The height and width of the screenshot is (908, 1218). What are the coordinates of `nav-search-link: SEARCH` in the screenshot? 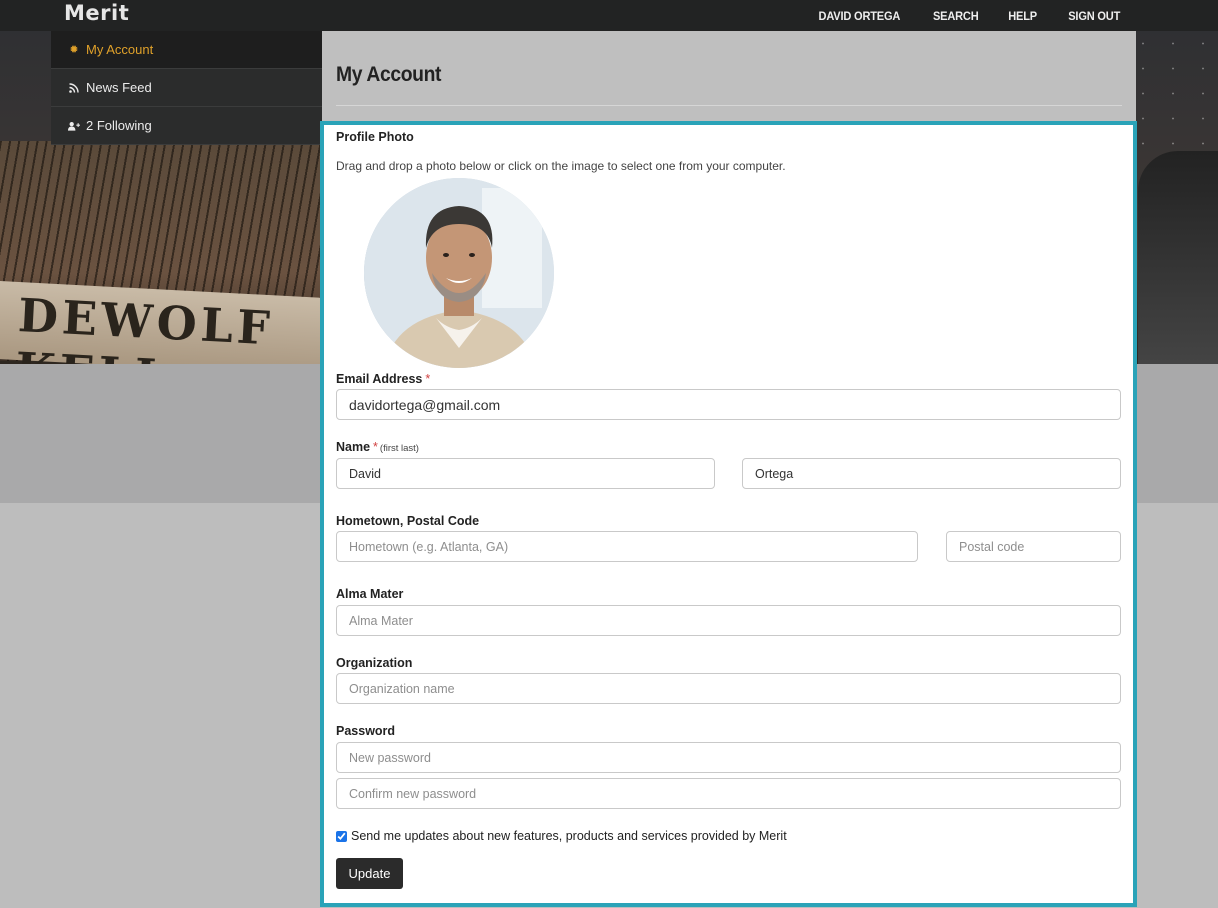 It's located at (956, 16).